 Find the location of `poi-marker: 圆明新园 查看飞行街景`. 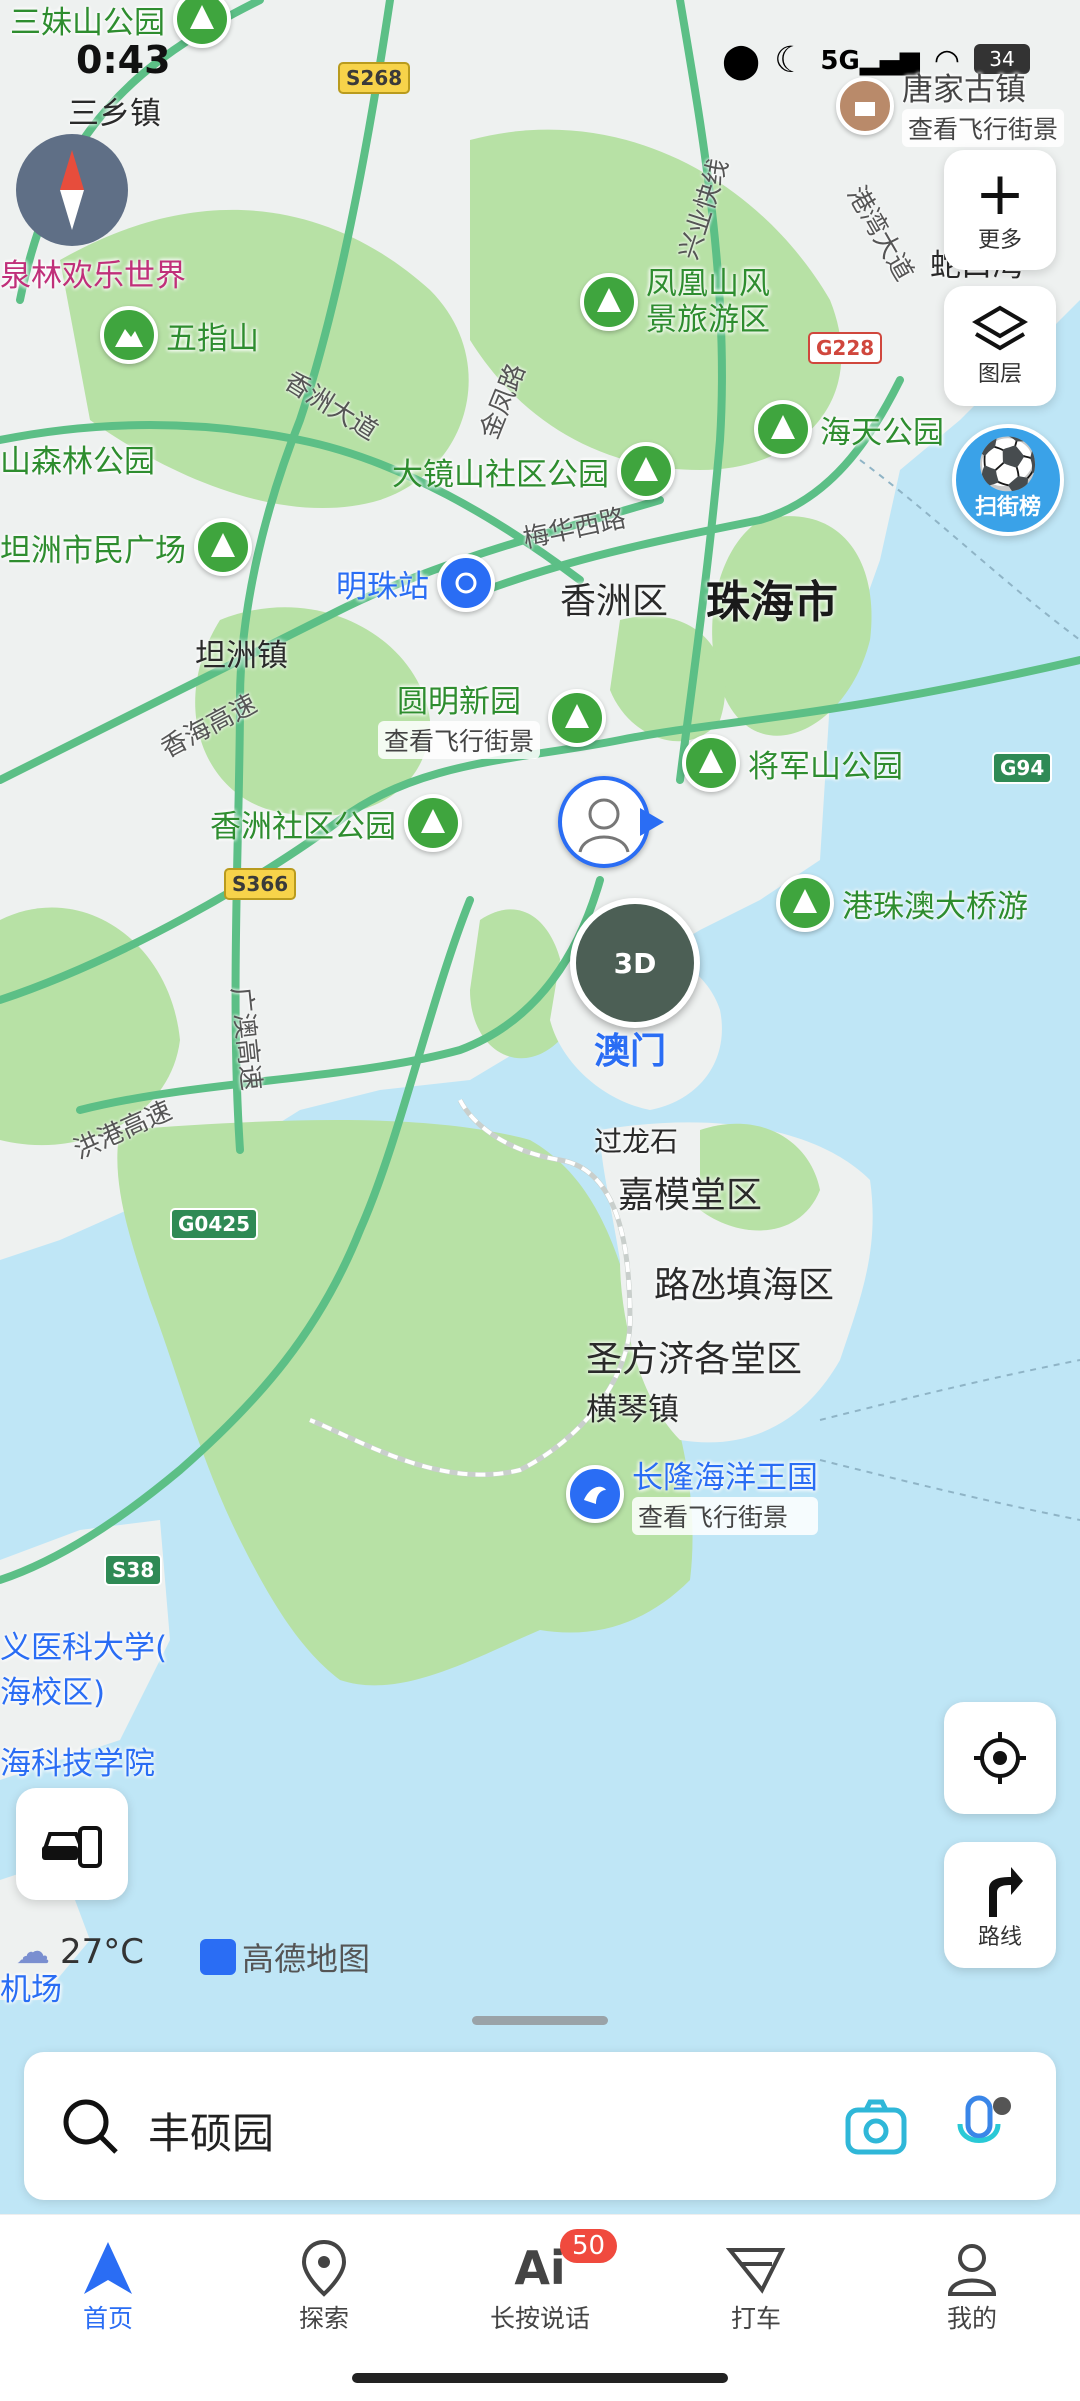

poi-marker: 圆明新园 查看飞行街景 is located at coordinates (492, 717).